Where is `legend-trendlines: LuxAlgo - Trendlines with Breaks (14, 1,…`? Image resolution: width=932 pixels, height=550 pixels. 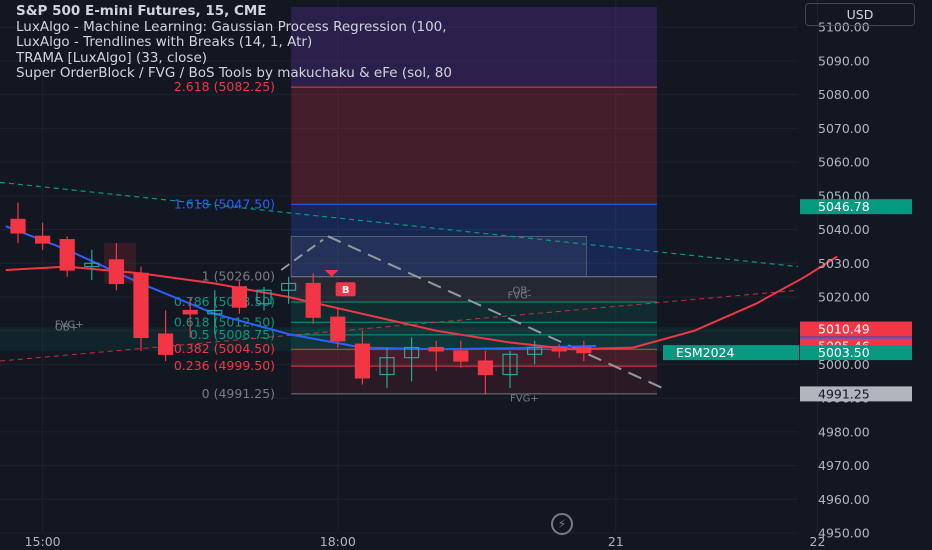 legend-trendlines: LuxAlgo - Trendlines with Breaks (14, 1,… is located at coordinates (406, 42).